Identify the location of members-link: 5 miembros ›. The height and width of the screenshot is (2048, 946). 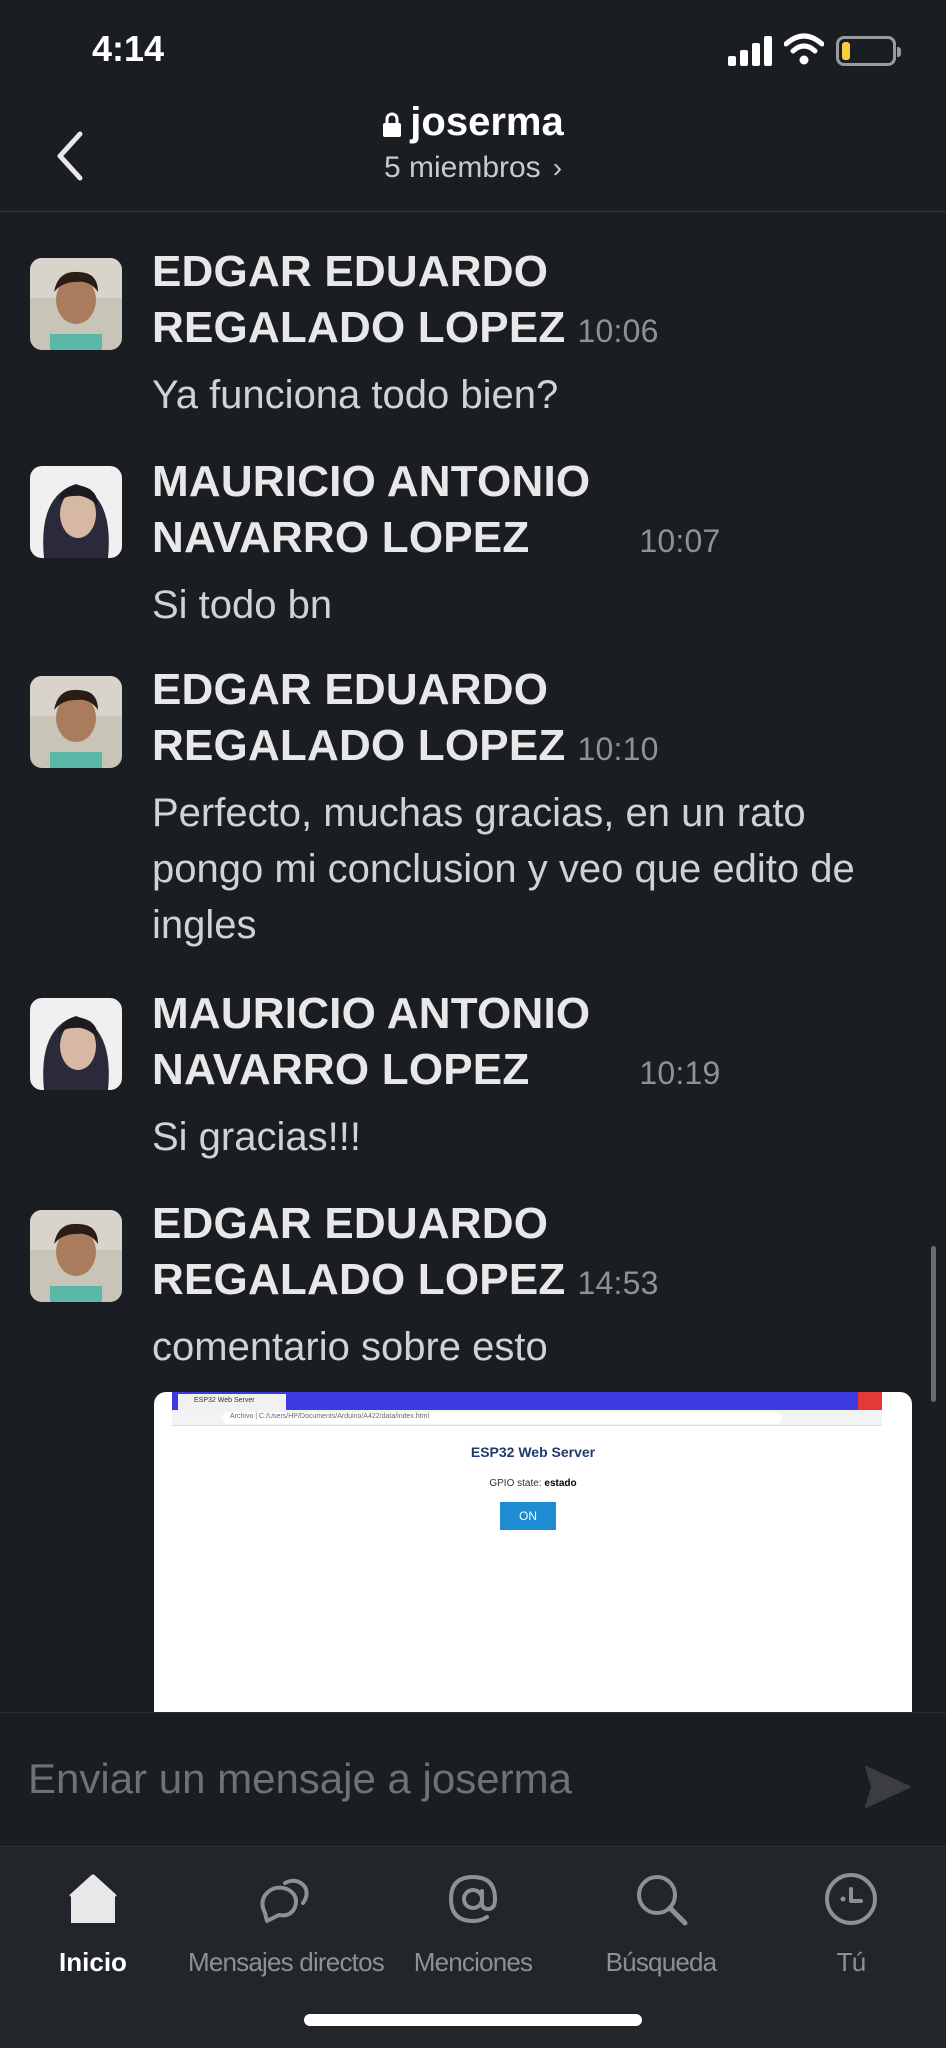
(473, 168).